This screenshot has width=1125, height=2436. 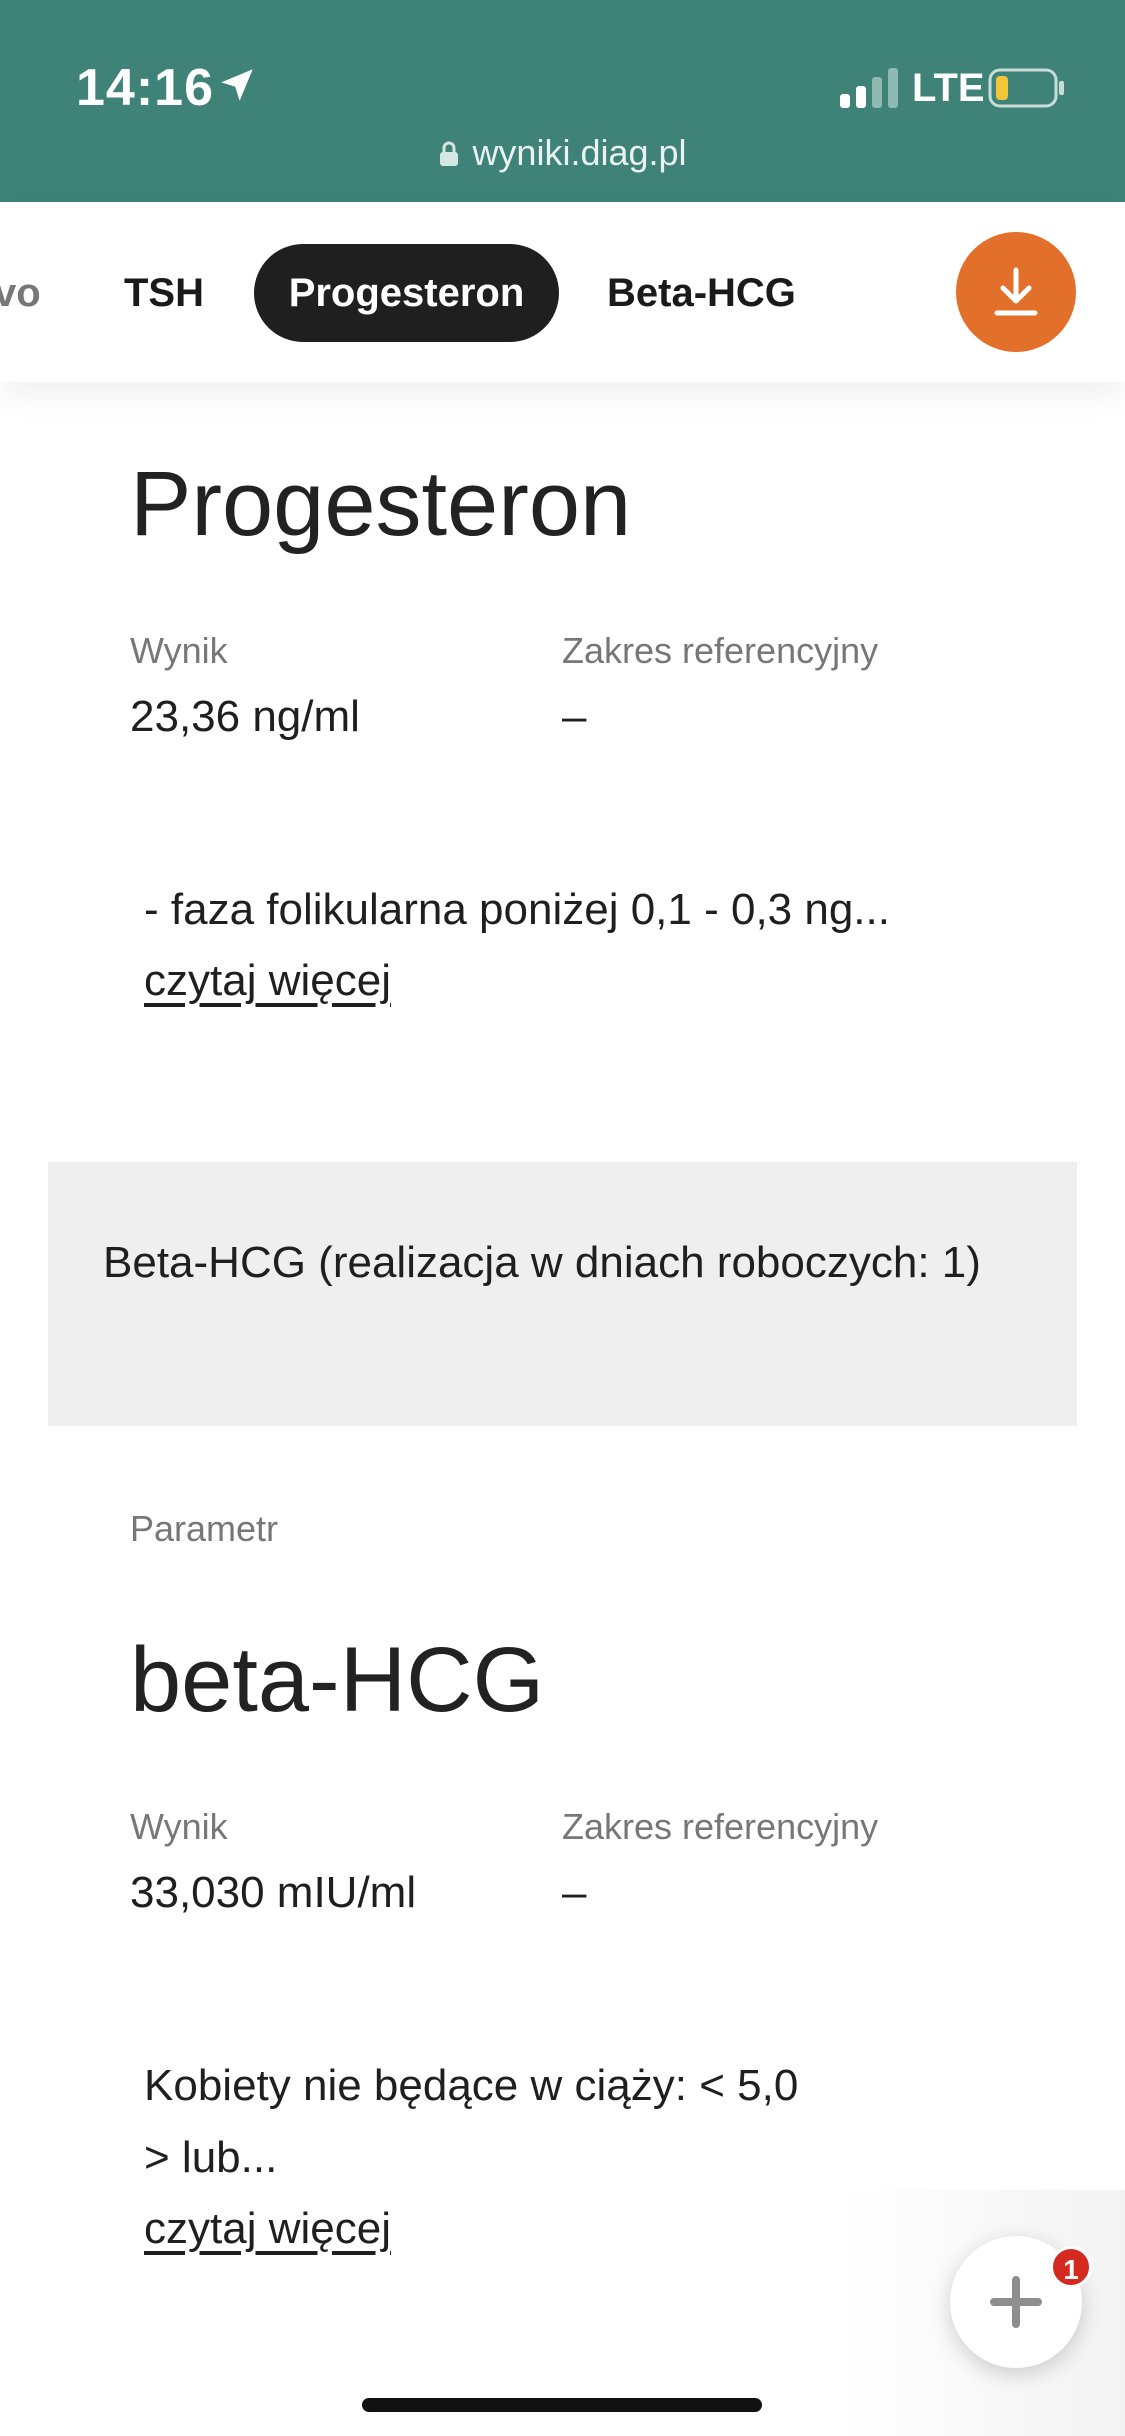 What do you see at coordinates (145, 88) in the screenshot?
I see `status-time: 14:16` at bounding box center [145, 88].